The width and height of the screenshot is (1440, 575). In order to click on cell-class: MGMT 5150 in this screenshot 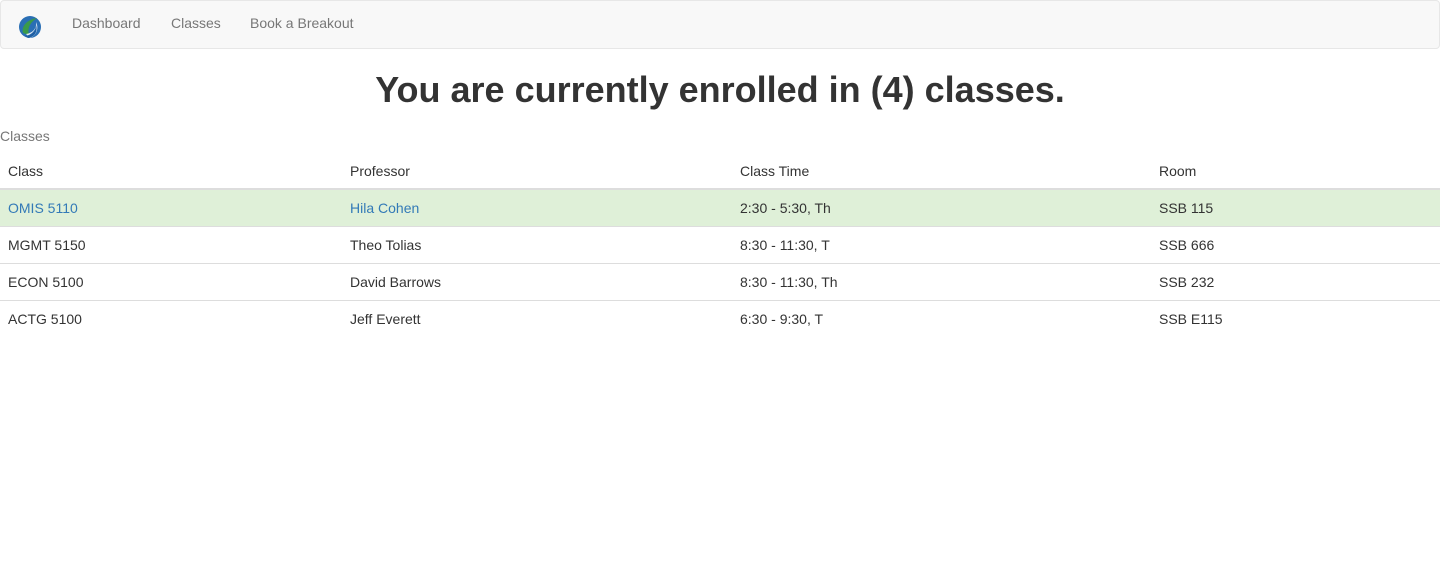, I will do `click(171, 245)`.